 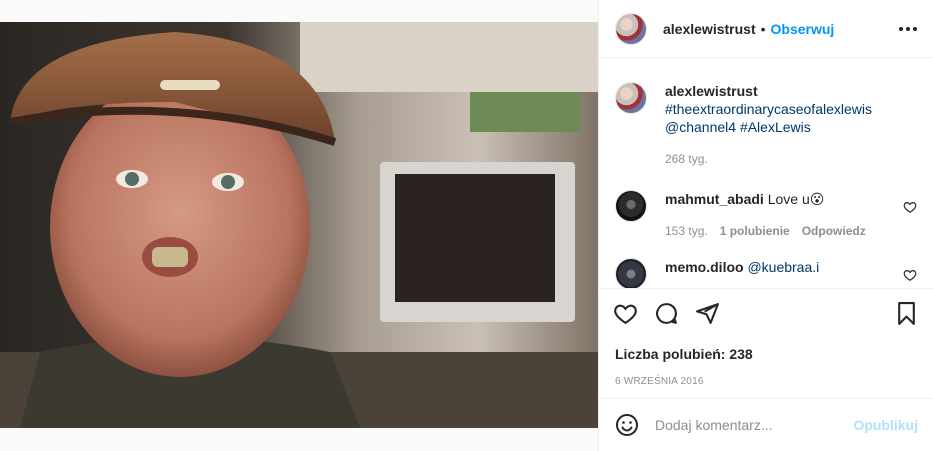 What do you see at coordinates (686, 159) in the screenshot?
I see `caption-age: 268 tyg.` at bounding box center [686, 159].